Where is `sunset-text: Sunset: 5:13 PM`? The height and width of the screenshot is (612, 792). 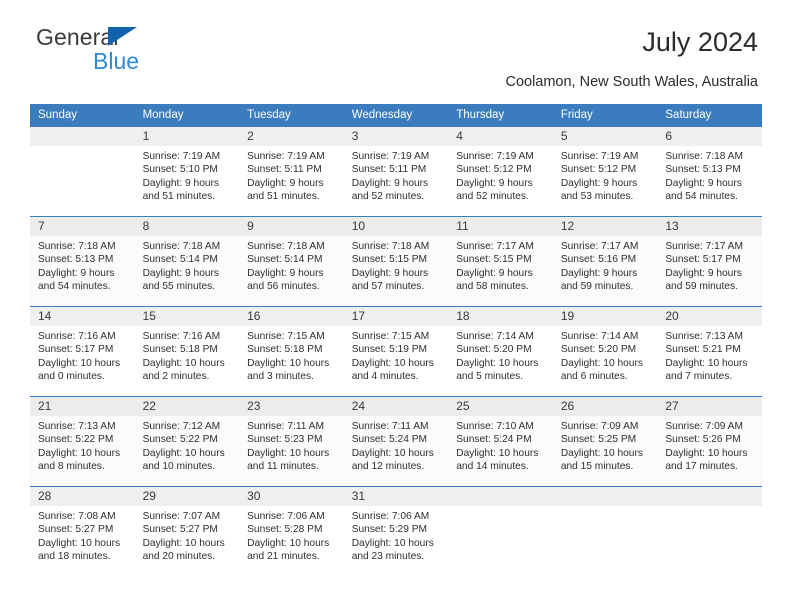
sunset-text: Sunset: 5:13 PM is located at coordinates (76, 260).